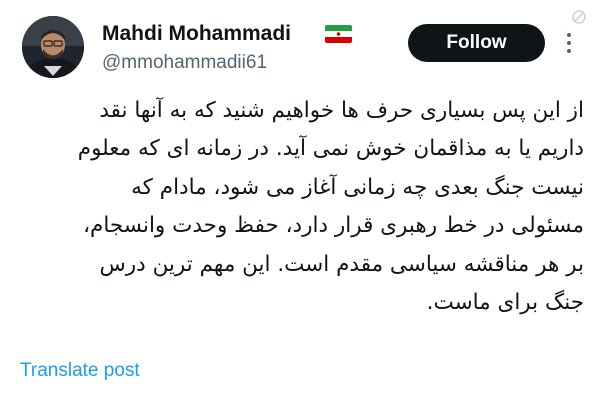  I want to click on iran-flag-icon, so click(338, 34).